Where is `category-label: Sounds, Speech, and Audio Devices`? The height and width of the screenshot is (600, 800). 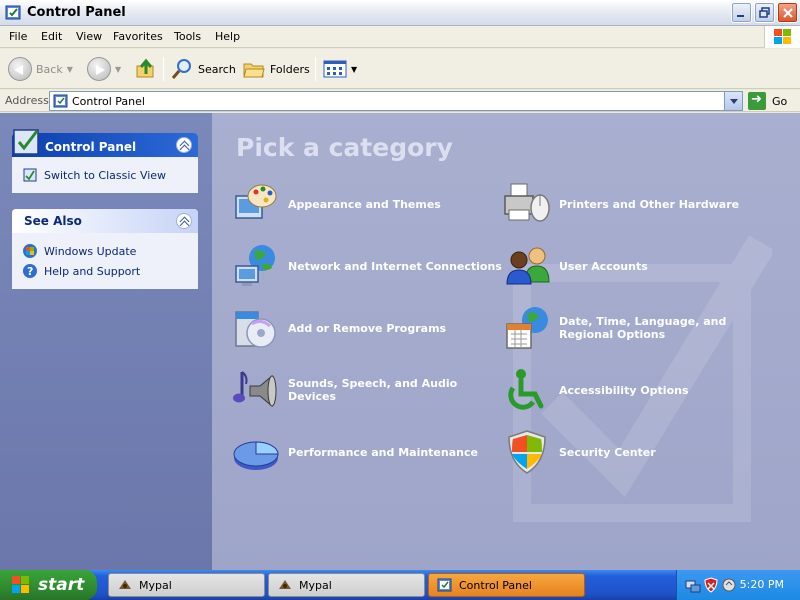 category-label: Sounds, Speech, and Audio Devices is located at coordinates (373, 390).